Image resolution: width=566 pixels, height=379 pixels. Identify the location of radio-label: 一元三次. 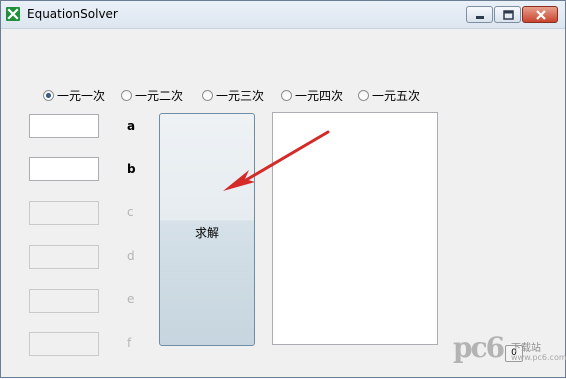
(240, 95).